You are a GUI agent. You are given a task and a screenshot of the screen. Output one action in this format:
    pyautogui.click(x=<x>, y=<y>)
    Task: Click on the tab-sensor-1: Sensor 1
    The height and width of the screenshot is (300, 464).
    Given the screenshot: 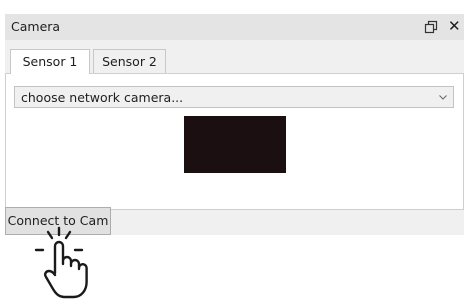 What is the action you would take?
    pyautogui.click(x=50, y=61)
    